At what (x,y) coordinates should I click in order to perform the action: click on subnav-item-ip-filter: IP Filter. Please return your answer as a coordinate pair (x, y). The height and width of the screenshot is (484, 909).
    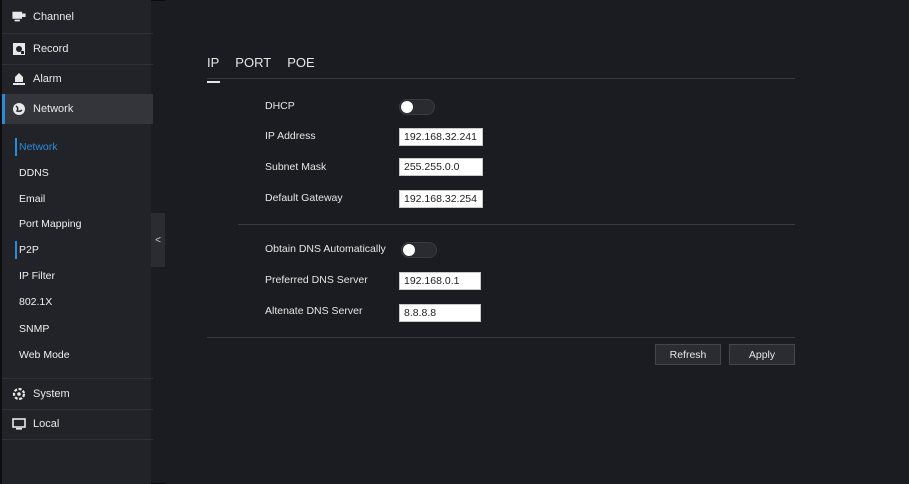
    Looking at the image, I should click on (77, 276).